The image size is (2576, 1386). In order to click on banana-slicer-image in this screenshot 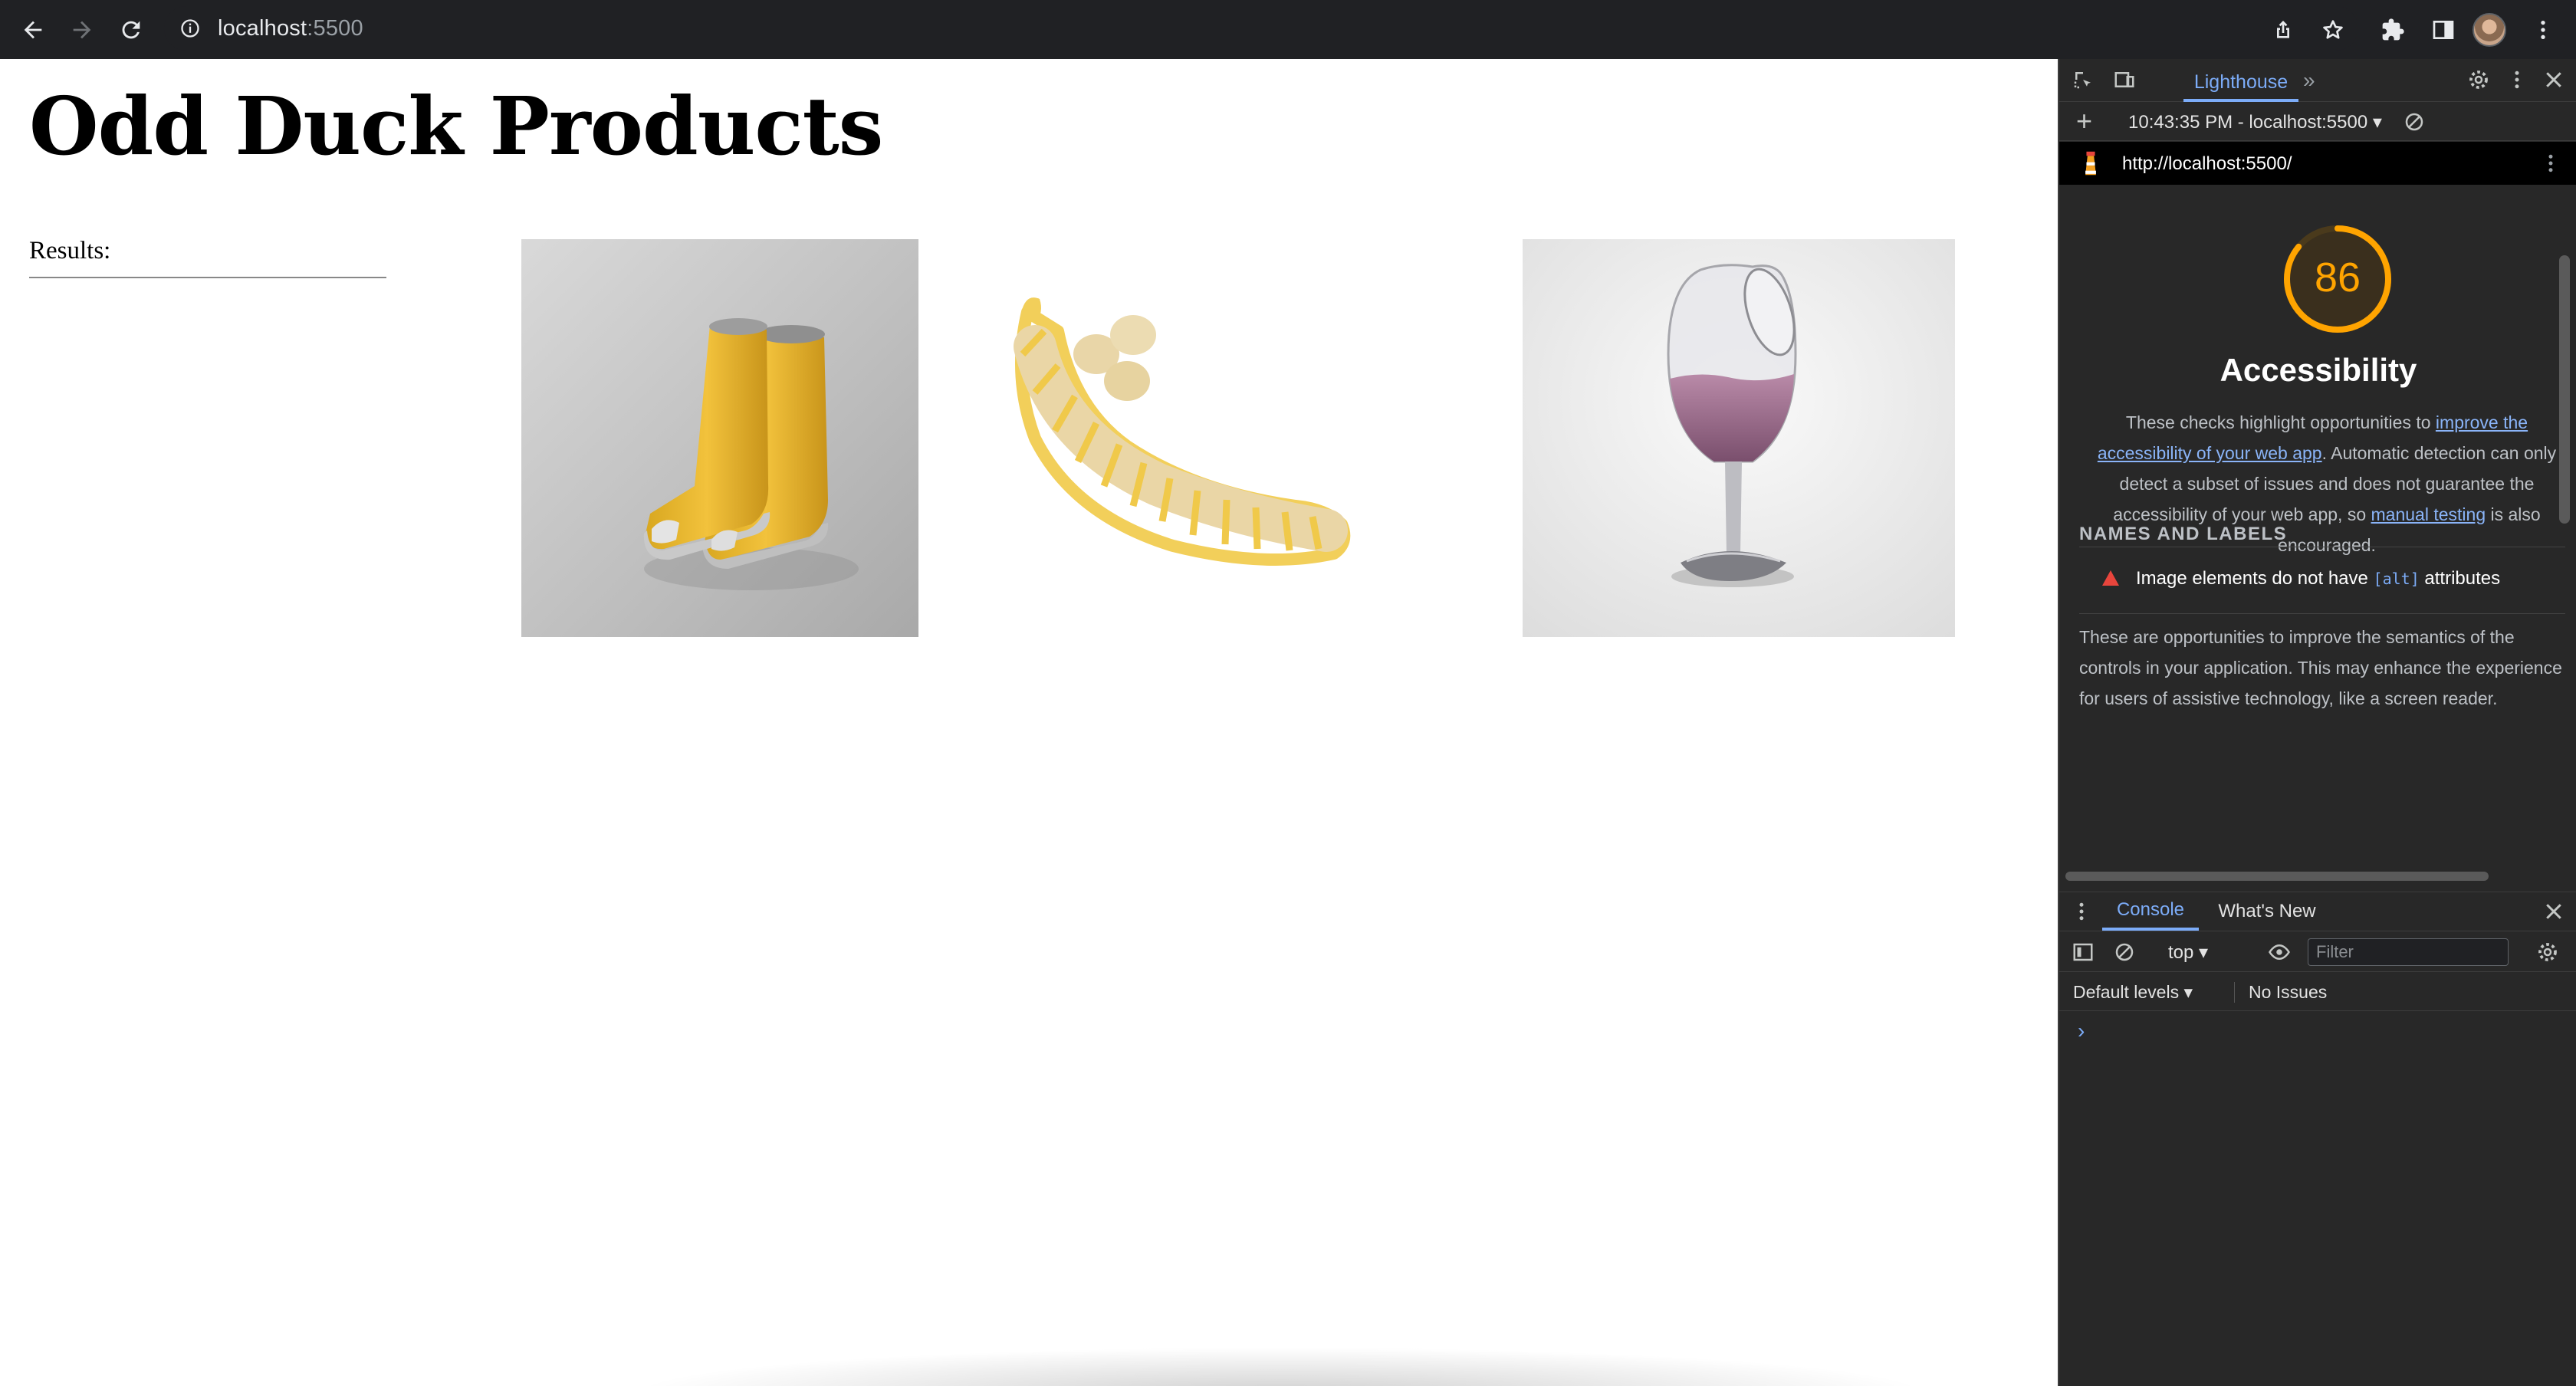, I will do `click(1219, 438)`.